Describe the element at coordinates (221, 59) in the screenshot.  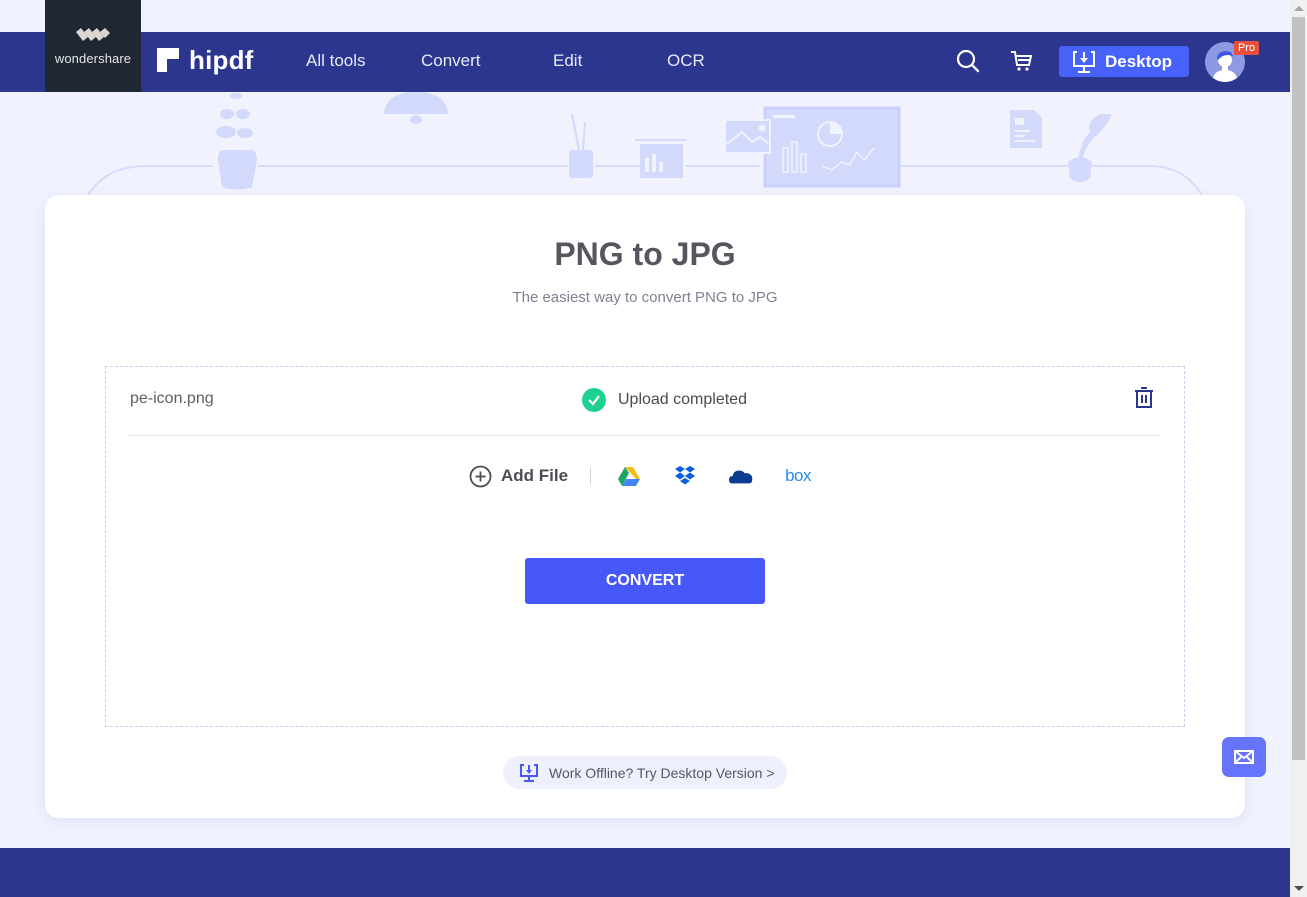
I see `hipdf-brand-text: hipdf` at that location.